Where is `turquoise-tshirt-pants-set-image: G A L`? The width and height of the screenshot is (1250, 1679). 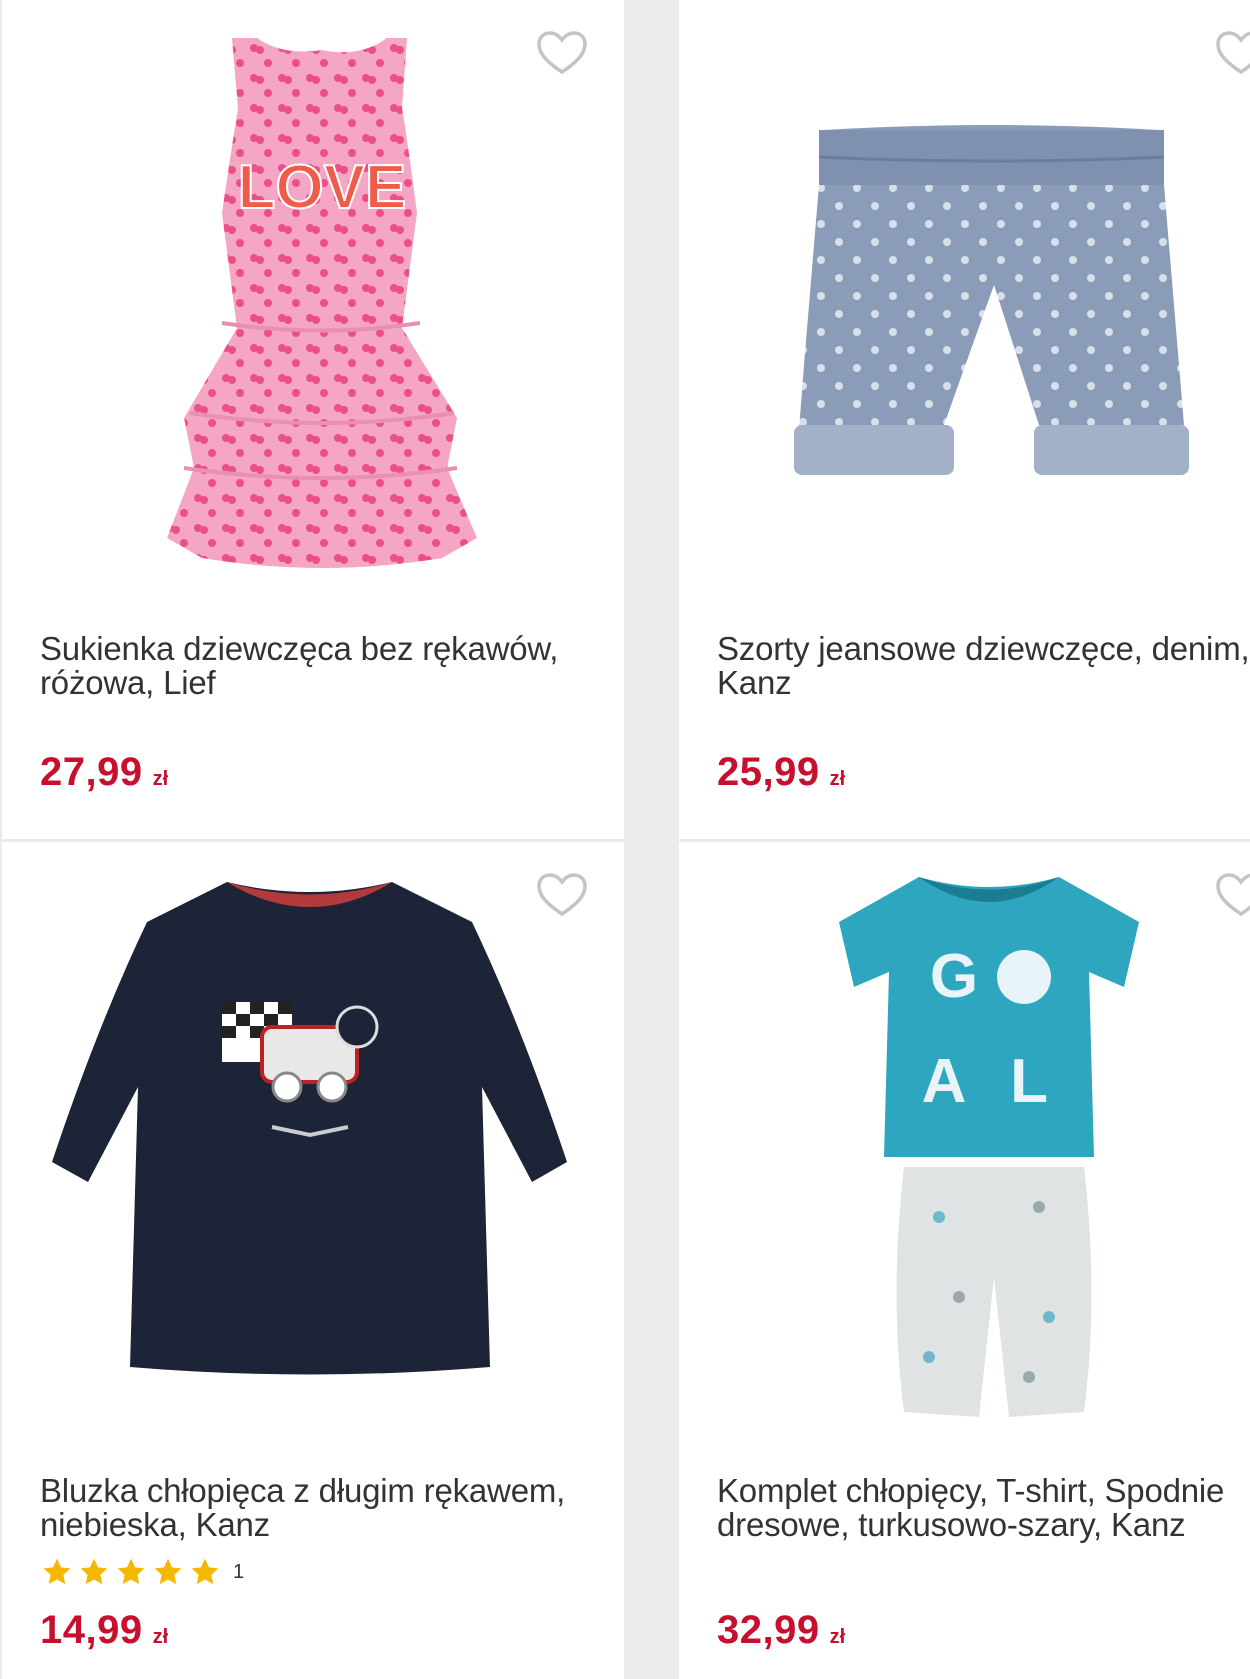 turquoise-tshirt-pants-set-image: G A L is located at coordinates (989, 1157).